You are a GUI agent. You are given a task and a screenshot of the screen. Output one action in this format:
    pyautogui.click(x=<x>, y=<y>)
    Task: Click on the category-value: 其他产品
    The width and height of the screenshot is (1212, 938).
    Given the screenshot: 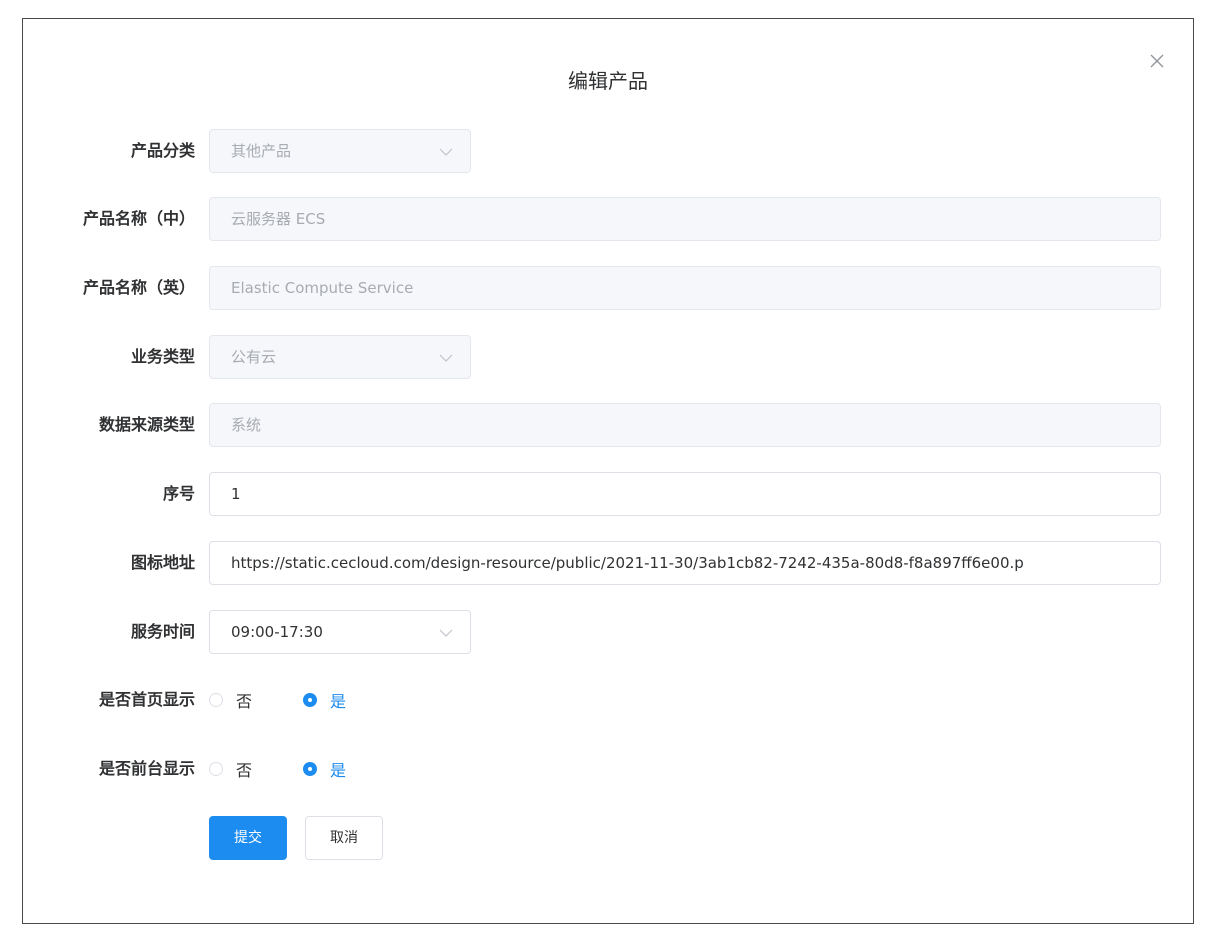 What is the action you would take?
    pyautogui.click(x=261, y=151)
    